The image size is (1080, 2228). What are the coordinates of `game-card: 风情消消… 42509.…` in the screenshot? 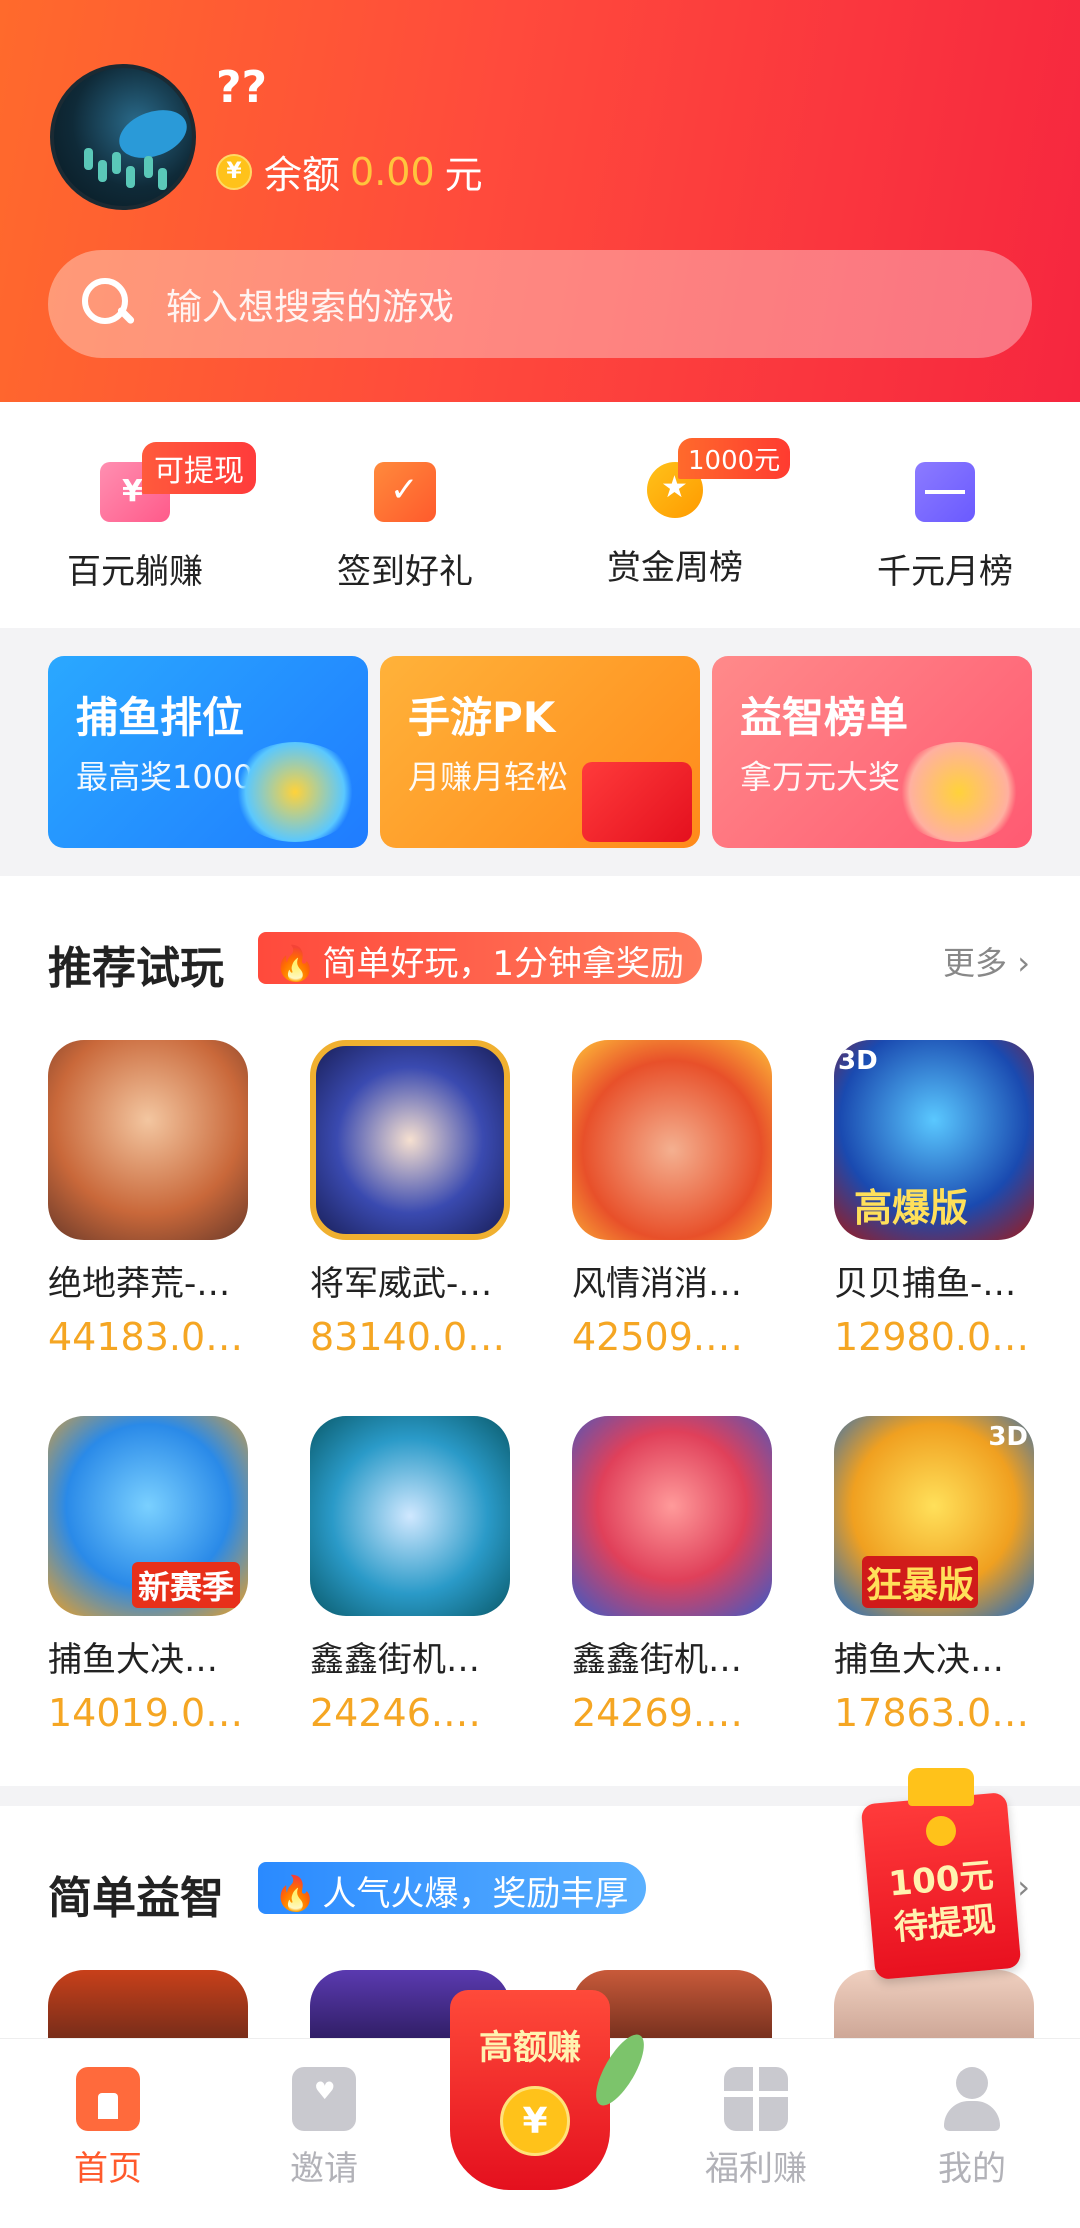 It's located at (672, 1228).